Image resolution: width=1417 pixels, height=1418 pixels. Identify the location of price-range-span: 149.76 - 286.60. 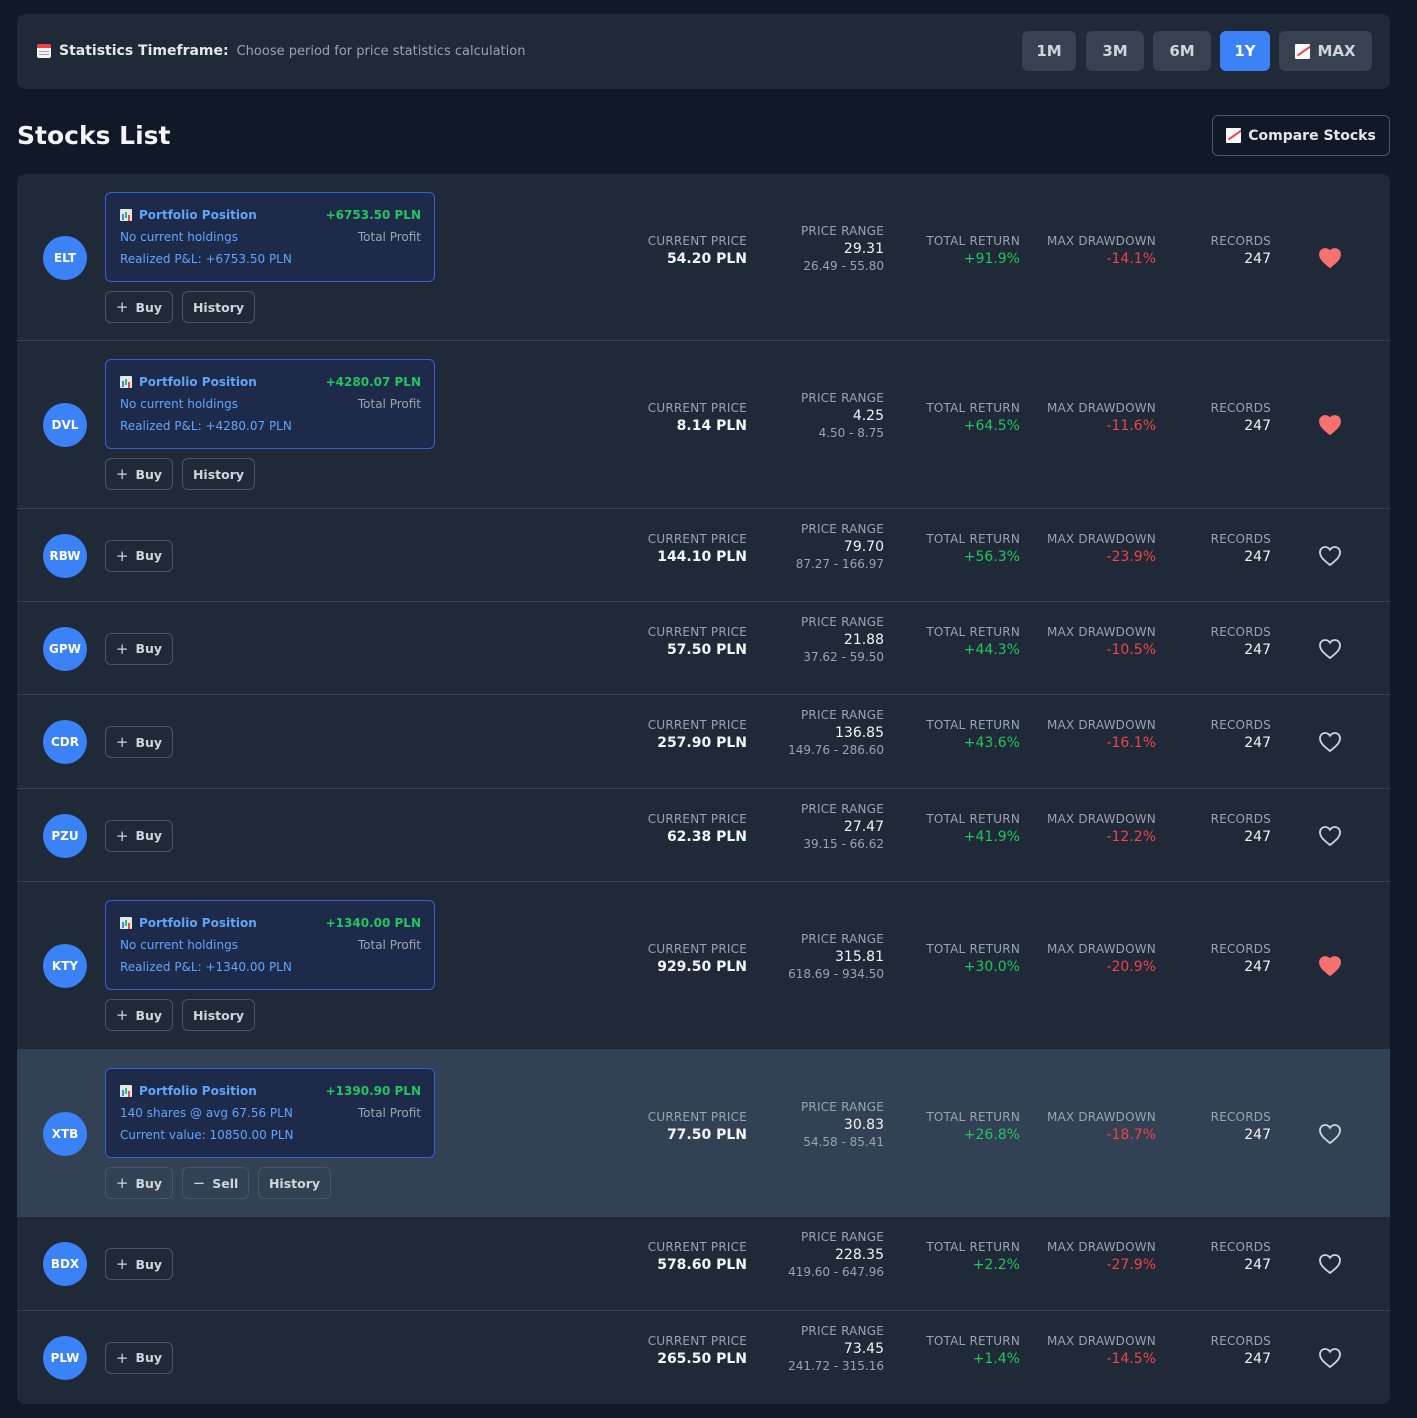
(836, 750).